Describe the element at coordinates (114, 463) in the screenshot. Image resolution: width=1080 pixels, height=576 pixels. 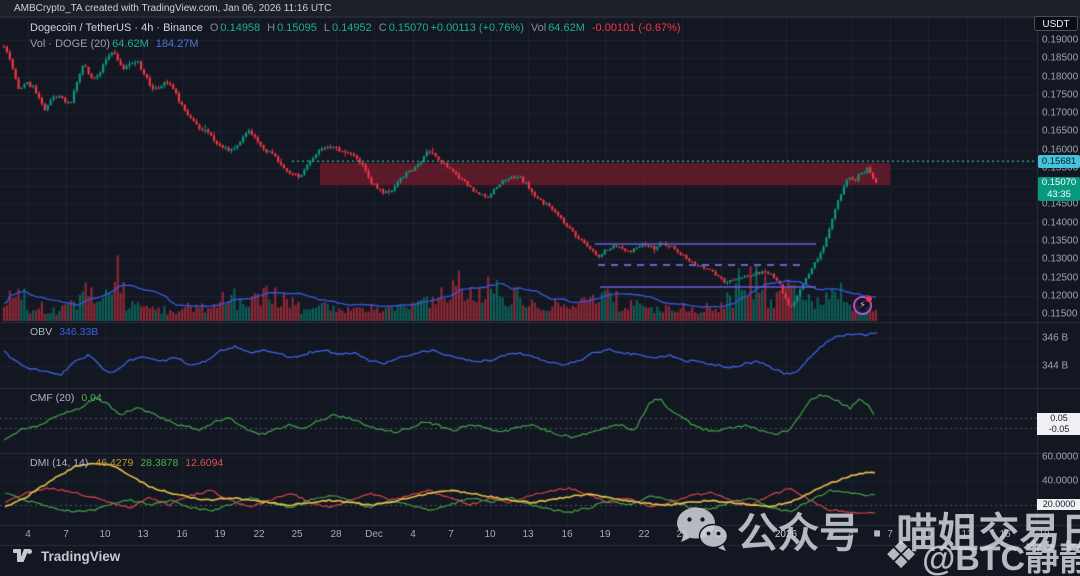
I see `dmi-adx-value: 46.4279` at that location.